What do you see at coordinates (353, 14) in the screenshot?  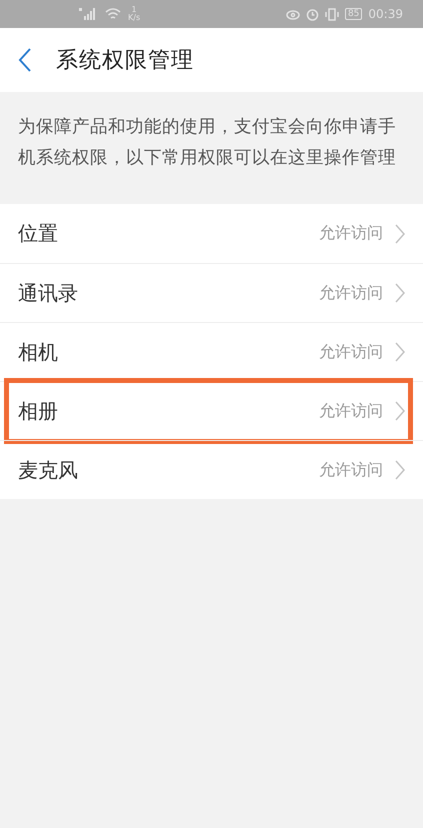 I see `battery-level: 85` at bounding box center [353, 14].